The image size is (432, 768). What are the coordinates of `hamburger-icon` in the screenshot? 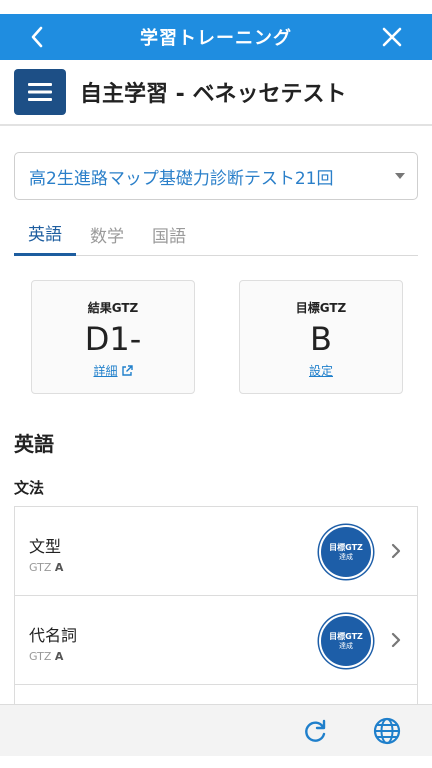 It's located at (40, 92).